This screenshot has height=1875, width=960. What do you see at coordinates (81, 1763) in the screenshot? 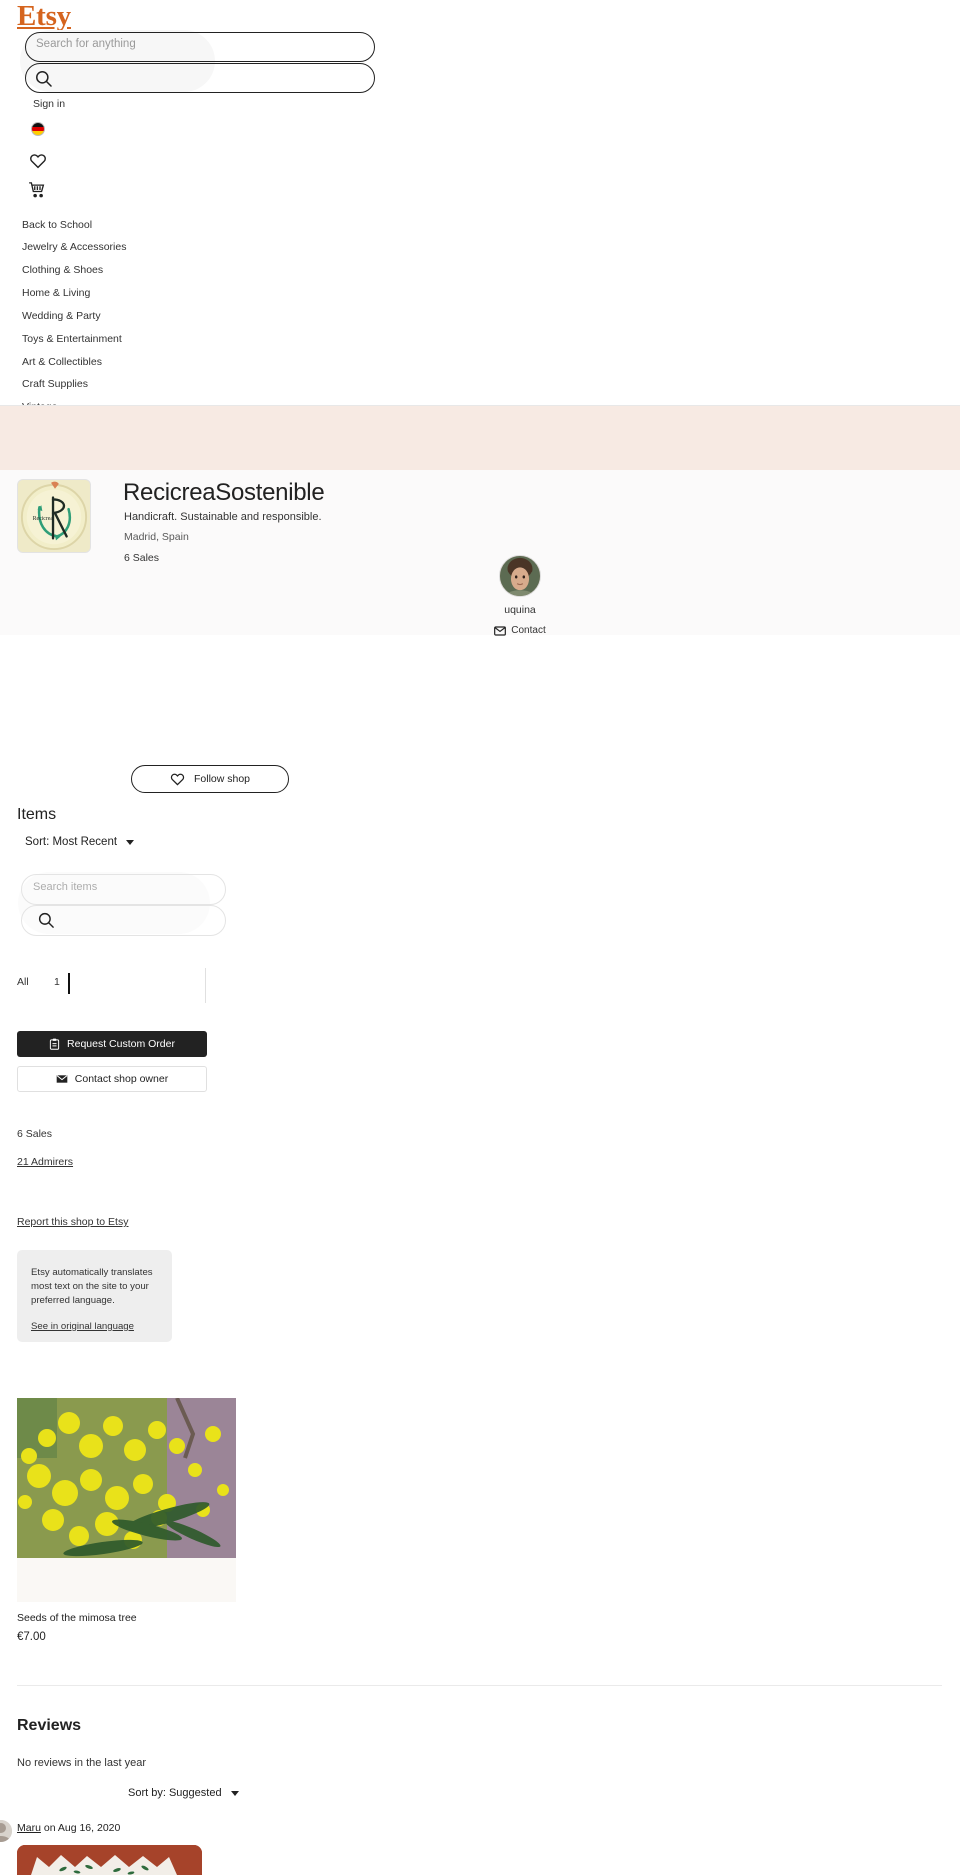
I see `reviews-empty-text: No reviews in the last year` at bounding box center [81, 1763].